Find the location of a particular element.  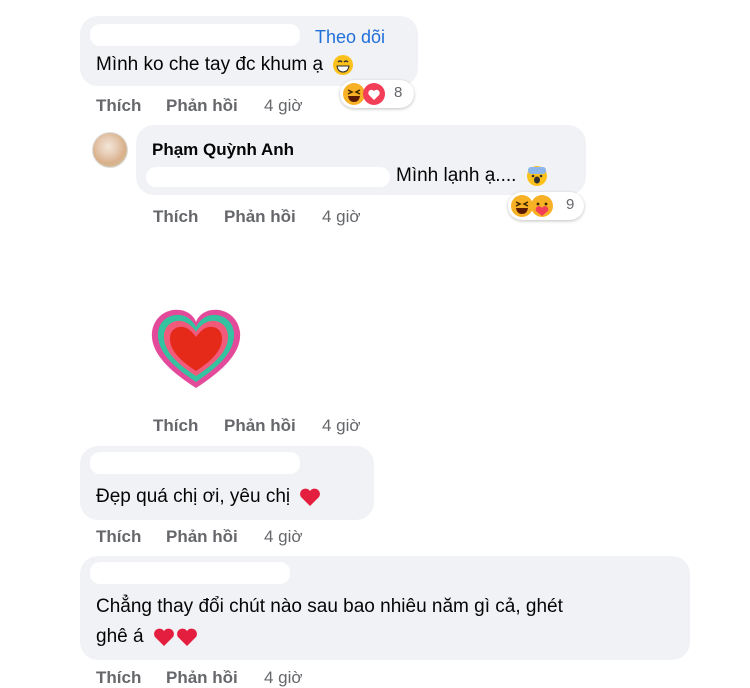

follow-link: Theo dõi is located at coordinates (350, 37).